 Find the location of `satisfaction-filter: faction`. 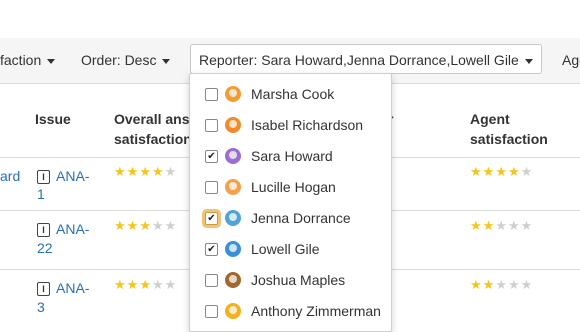

satisfaction-filter: faction is located at coordinates (28, 60).